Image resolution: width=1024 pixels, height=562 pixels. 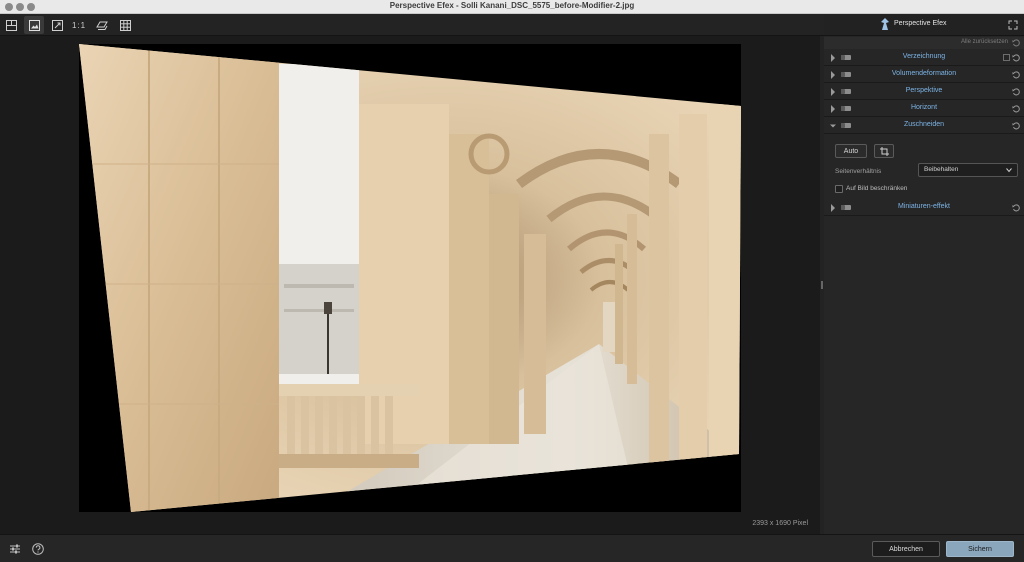 I want to click on copy-icon, so click(x=1006, y=57).